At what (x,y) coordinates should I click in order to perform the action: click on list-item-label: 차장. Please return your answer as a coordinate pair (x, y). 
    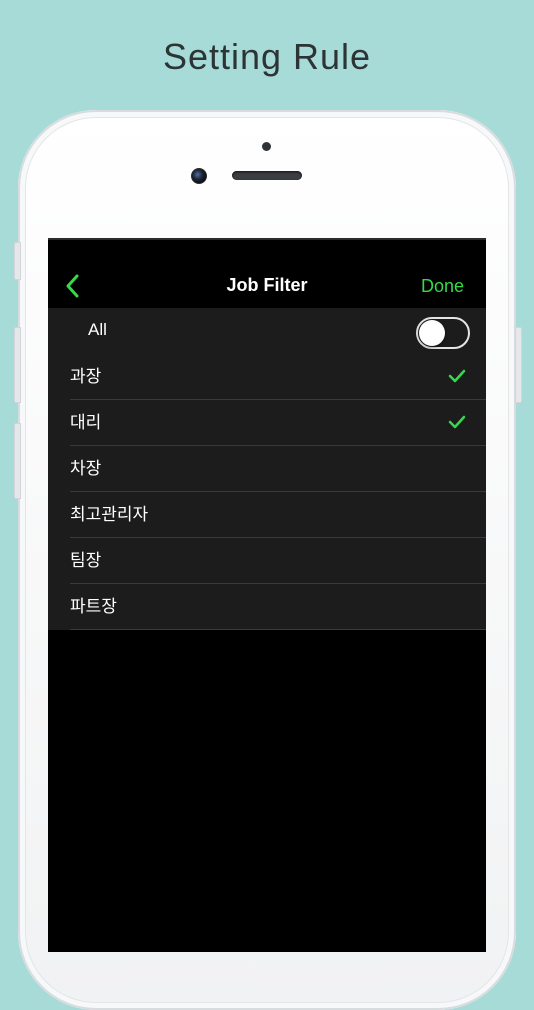
    Looking at the image, I should click on (86, 468).